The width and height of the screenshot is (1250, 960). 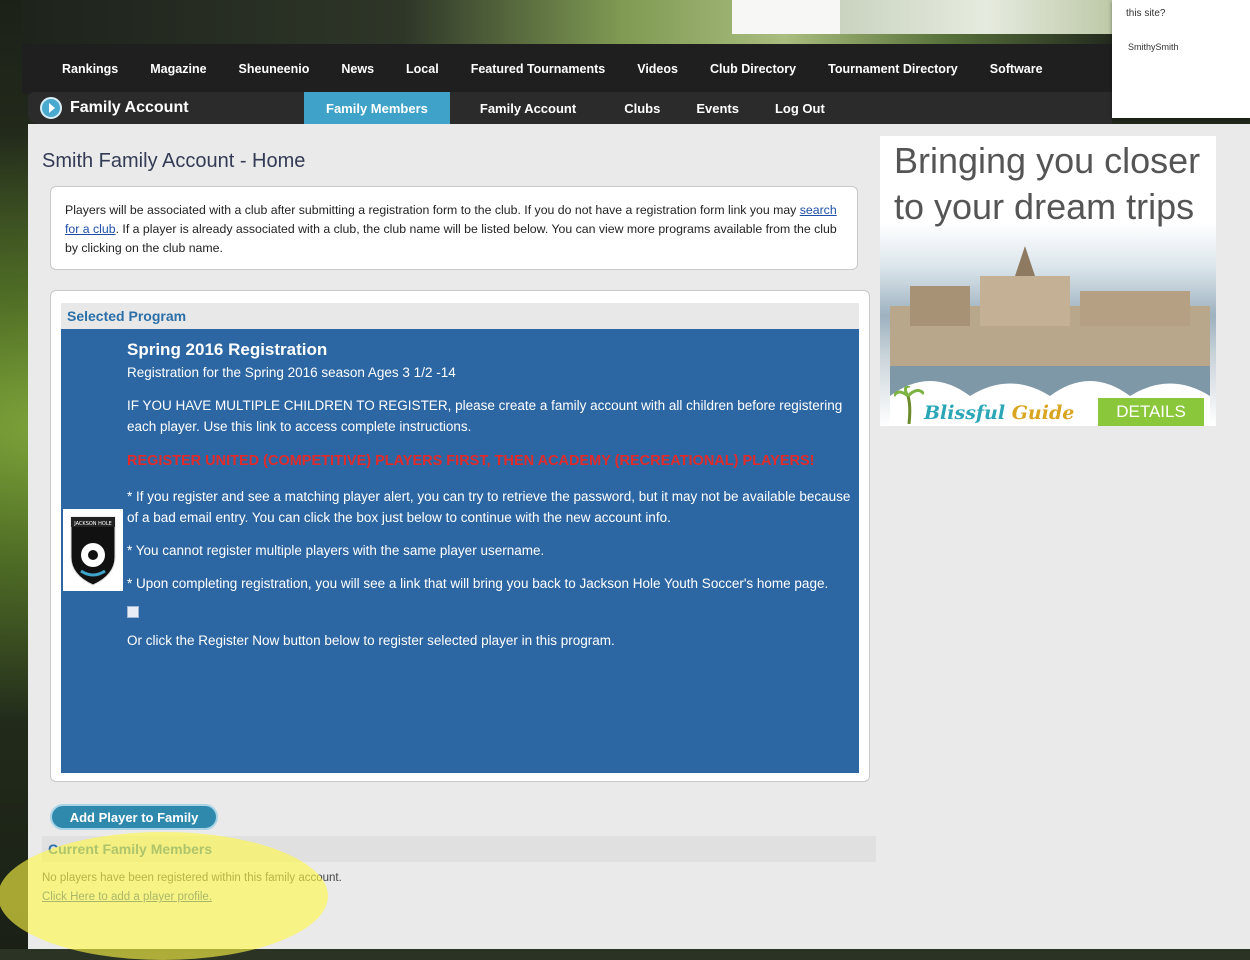 I want to click on page-title: Smith Family Account - Home, so click(x=174, y=161).